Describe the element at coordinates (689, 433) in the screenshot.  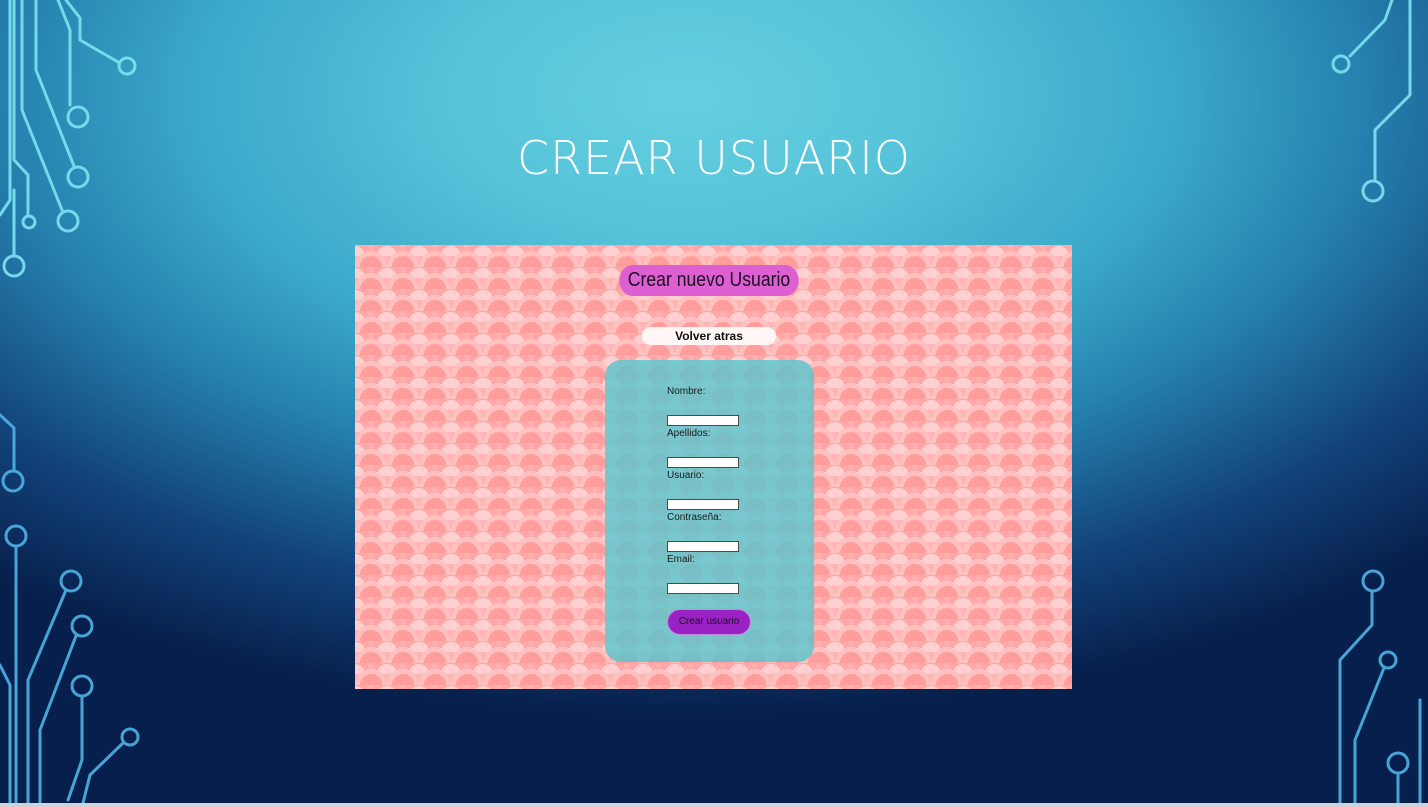
I see `surname-label: Apellidos:` at that location.